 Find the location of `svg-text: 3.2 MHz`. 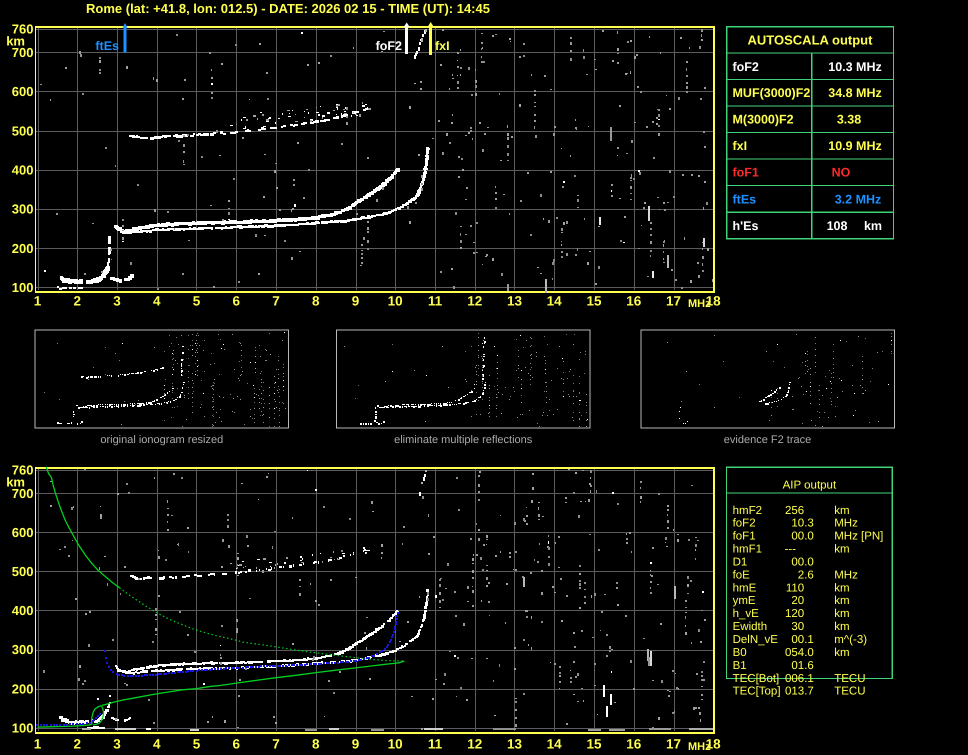

svg-text: 3.2 MHz is located at coordinates (858, 199).